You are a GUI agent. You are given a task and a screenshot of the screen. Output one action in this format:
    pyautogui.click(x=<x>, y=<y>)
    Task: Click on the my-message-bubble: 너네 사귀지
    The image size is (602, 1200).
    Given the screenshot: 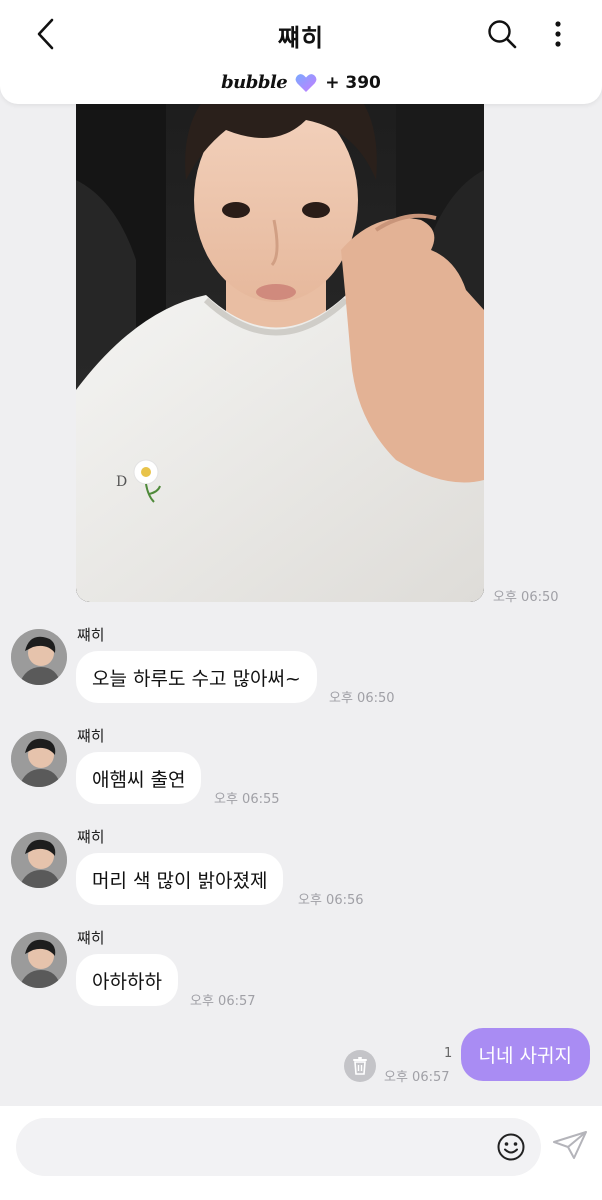 What is the action you would take?
    pyautogui.click(x=525, y=1054)
    